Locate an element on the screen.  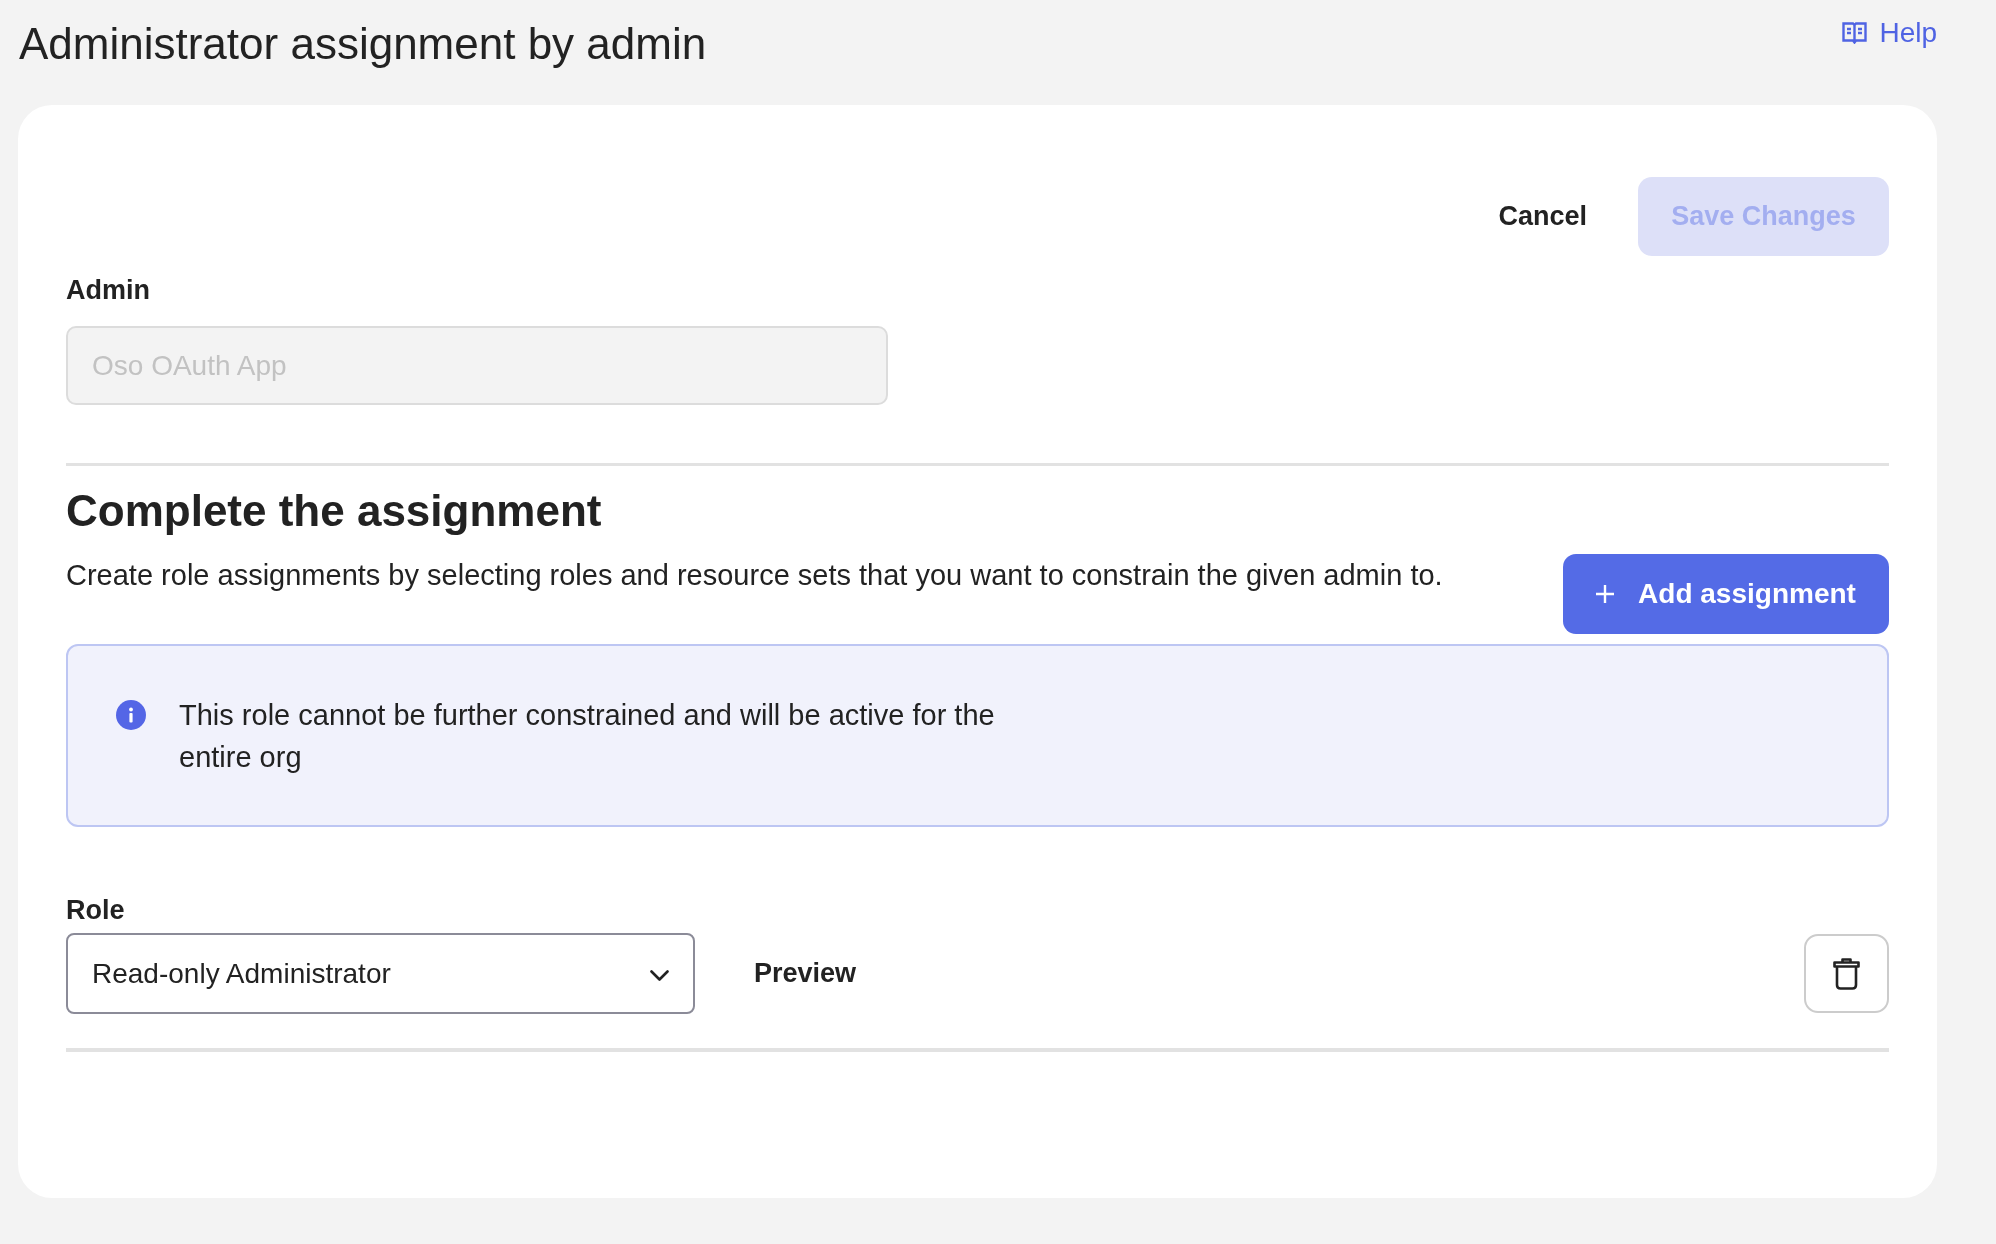
trash-icon is located at coordinates (1846, 973).